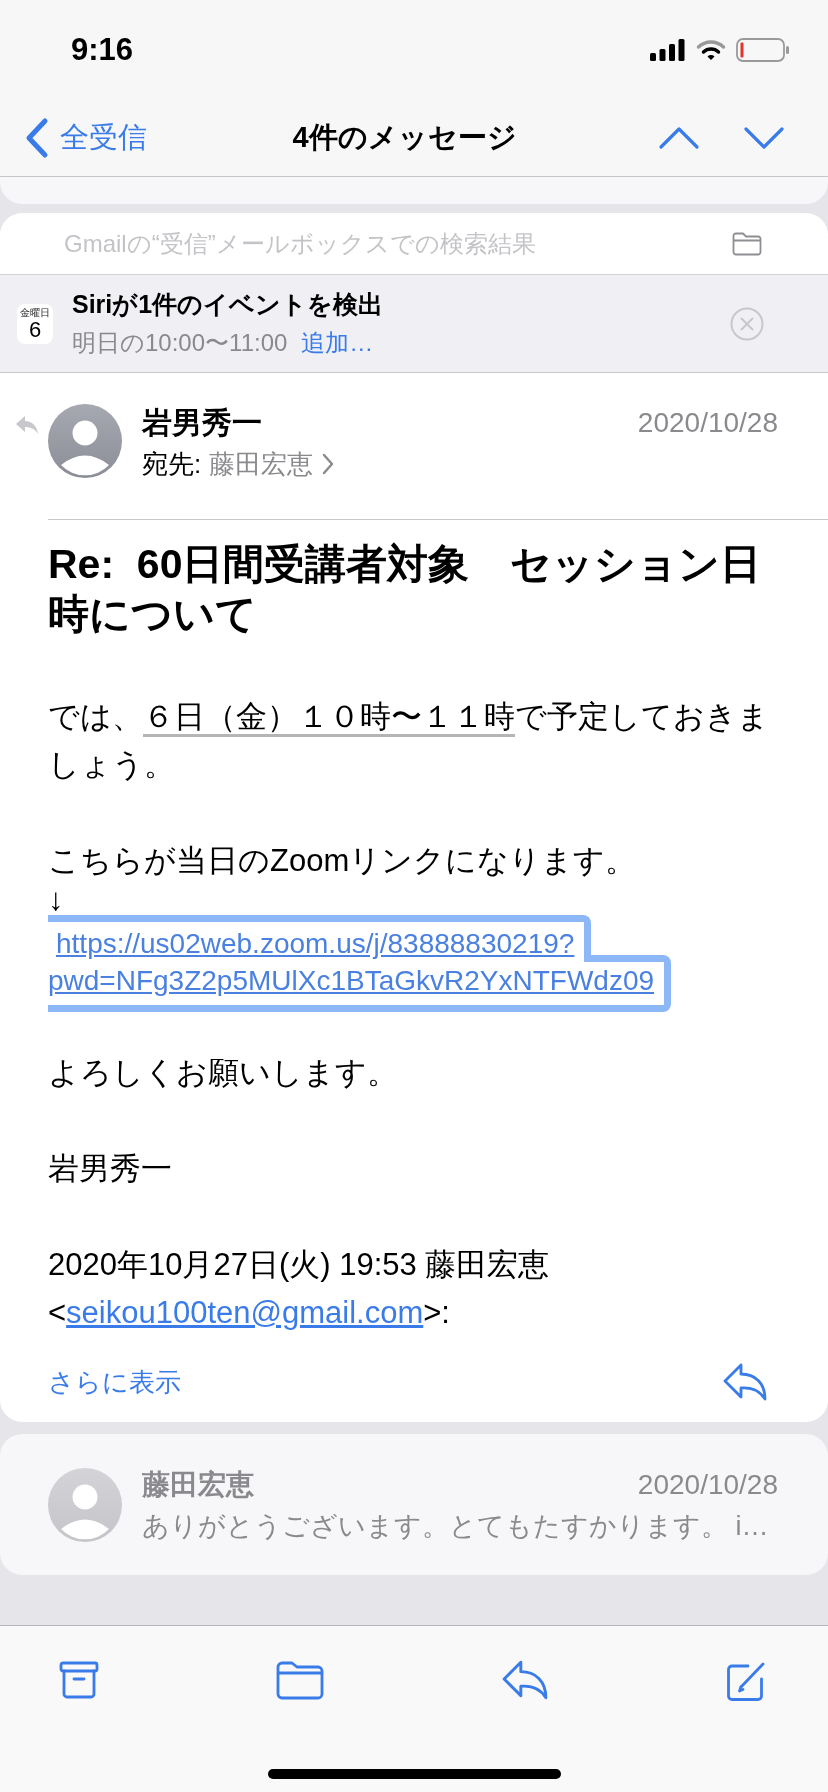 This screenshot has height=1792, width=828. I want to click on suggestion-title: Siriが1件のイベントを検出, so click(228, 304).